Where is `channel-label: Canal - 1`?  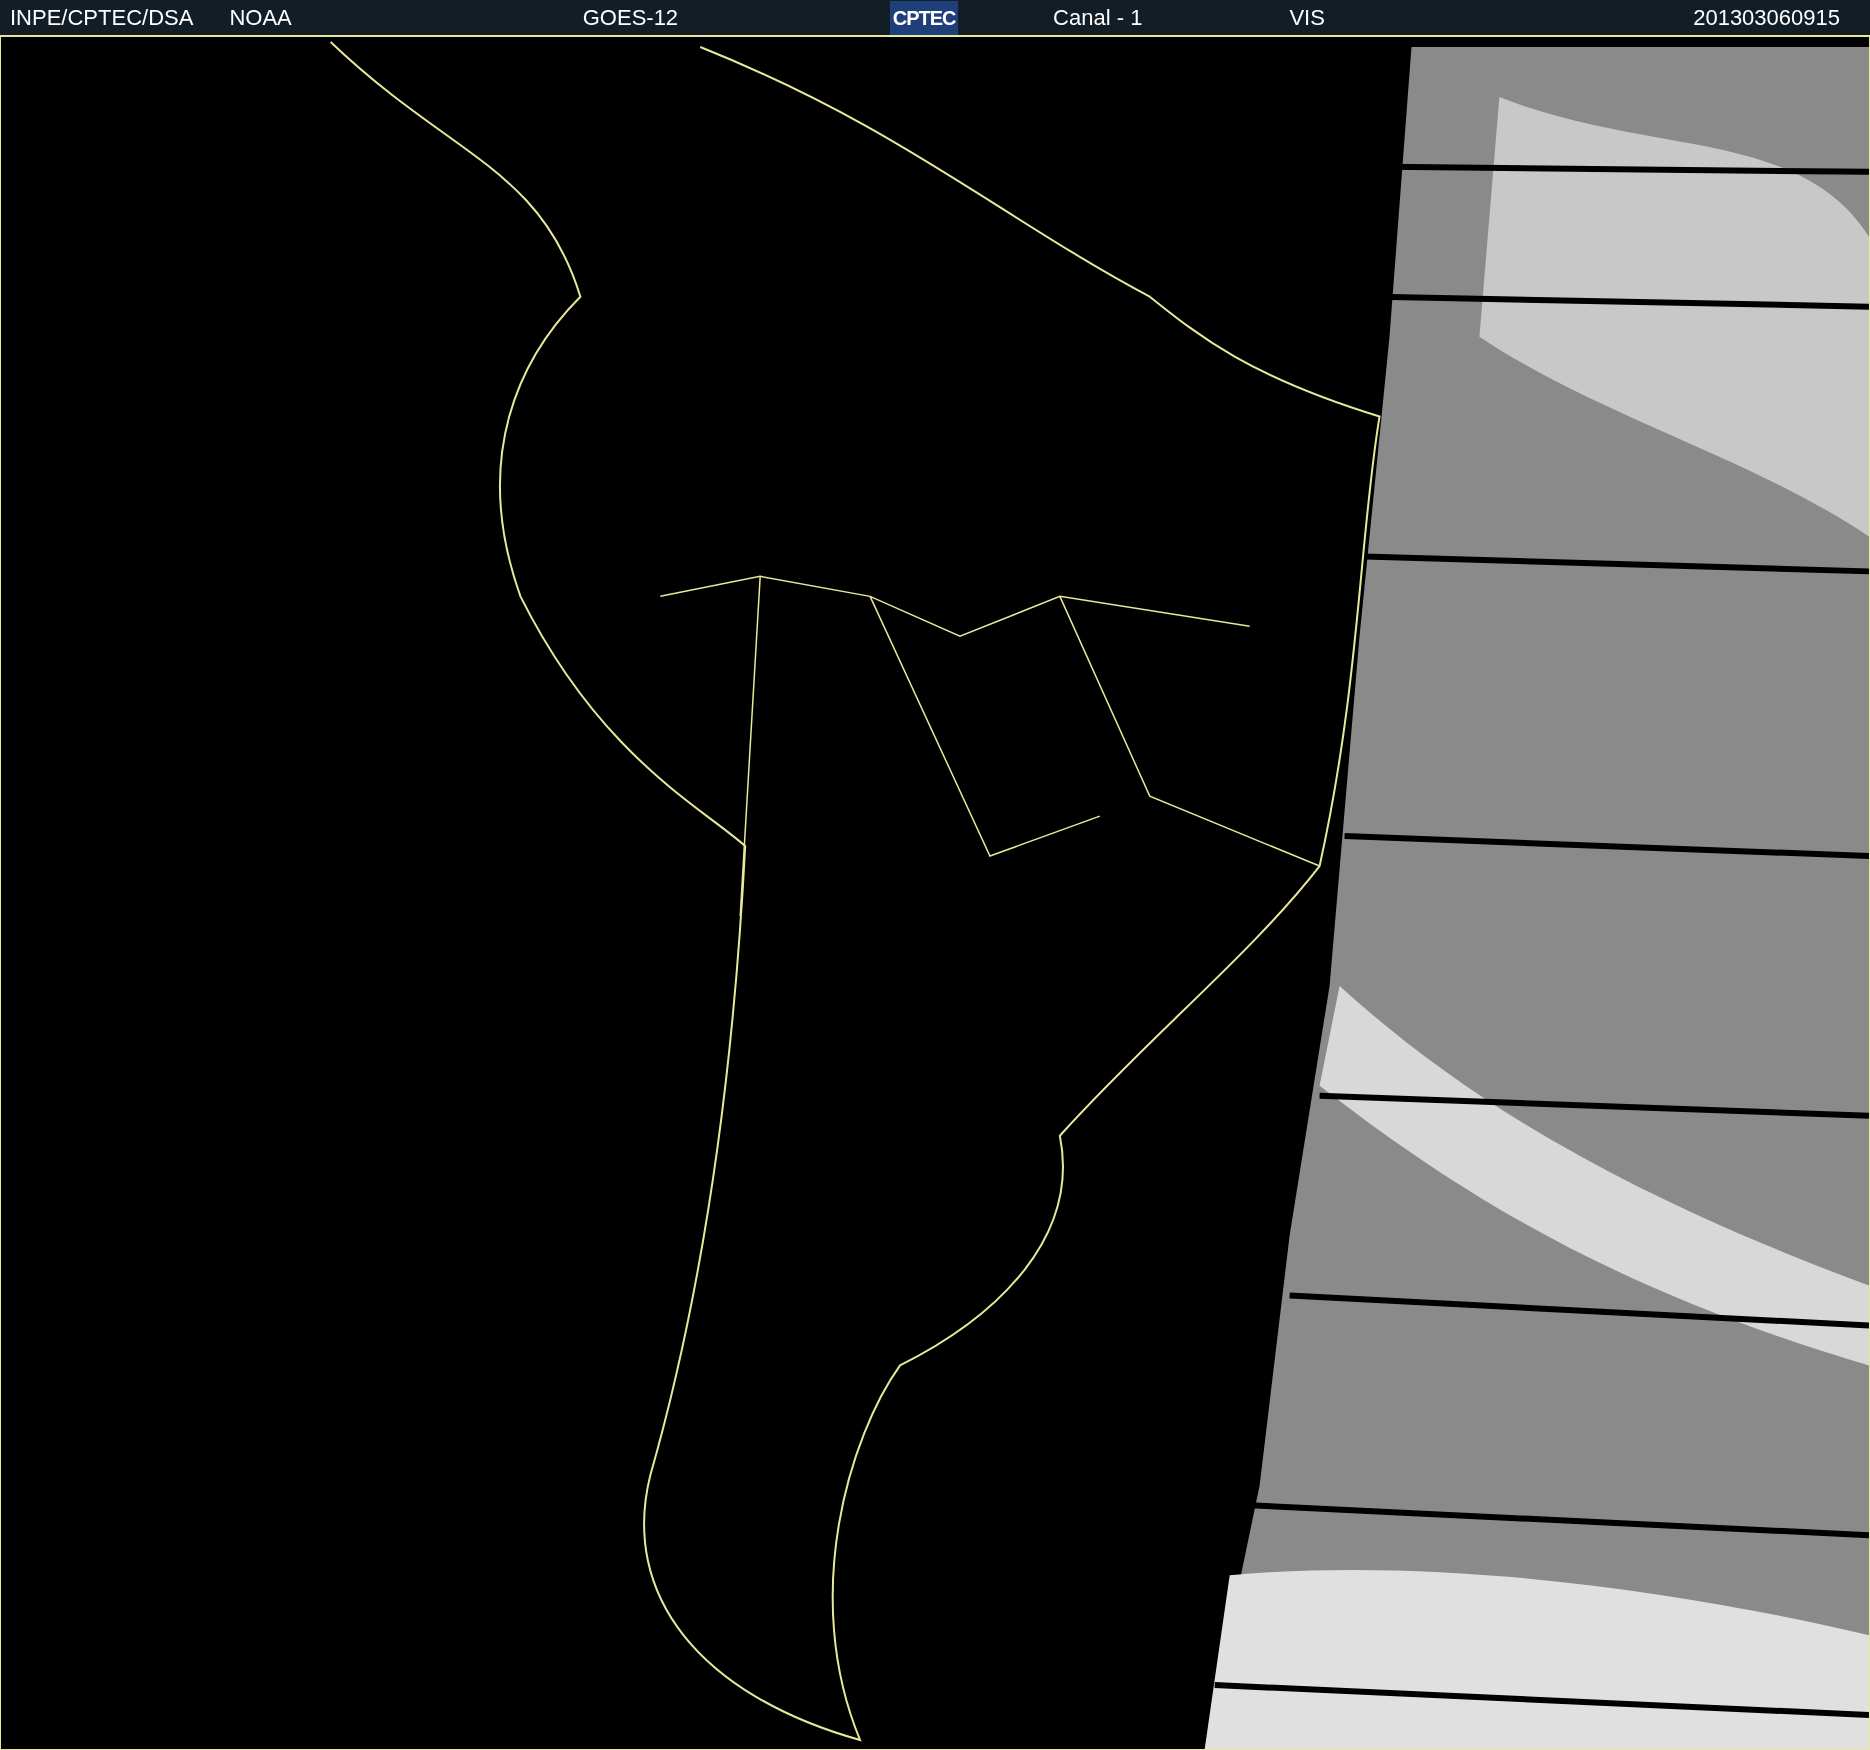
channel-label: Canal - 1 is located at coordinates (1098, 17).